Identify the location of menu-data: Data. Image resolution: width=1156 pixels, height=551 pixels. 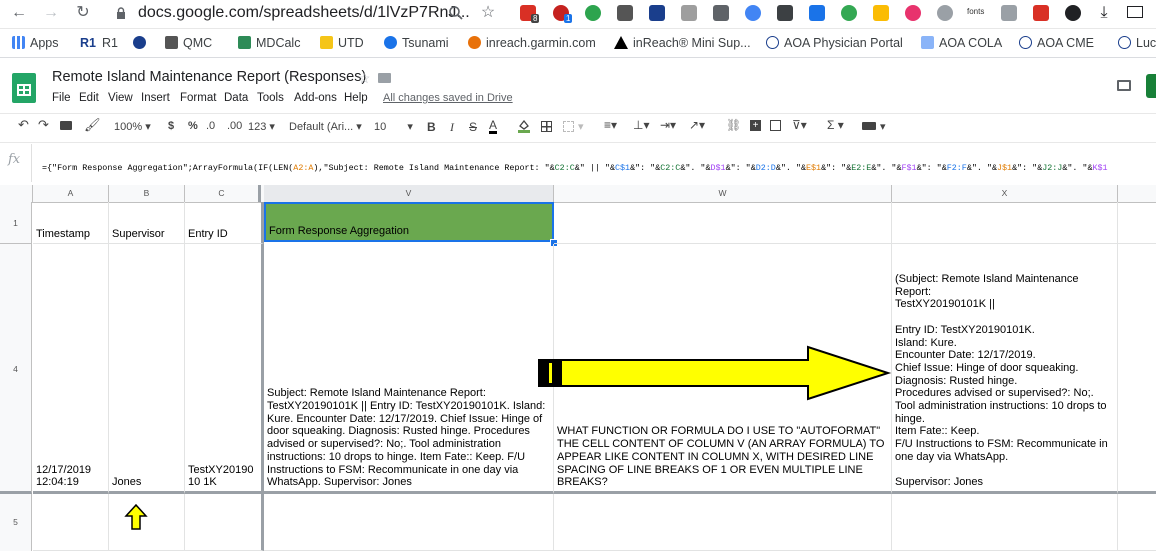
(236, 98).